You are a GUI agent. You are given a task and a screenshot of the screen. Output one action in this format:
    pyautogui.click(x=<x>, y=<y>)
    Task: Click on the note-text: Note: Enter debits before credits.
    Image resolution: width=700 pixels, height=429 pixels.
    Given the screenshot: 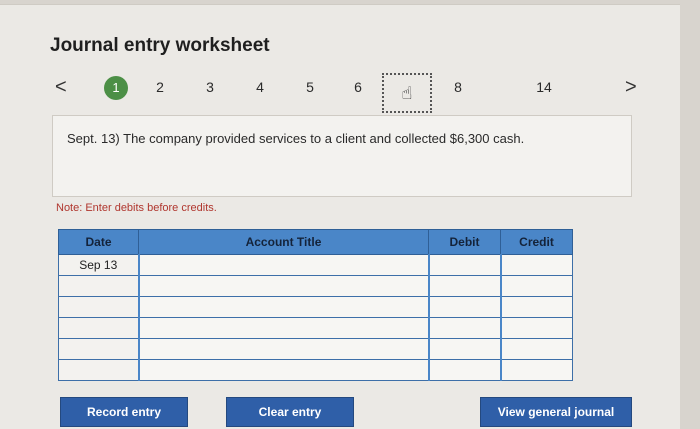 What is the action you would take?
    pyautogui.click(x=136, y=208)
    